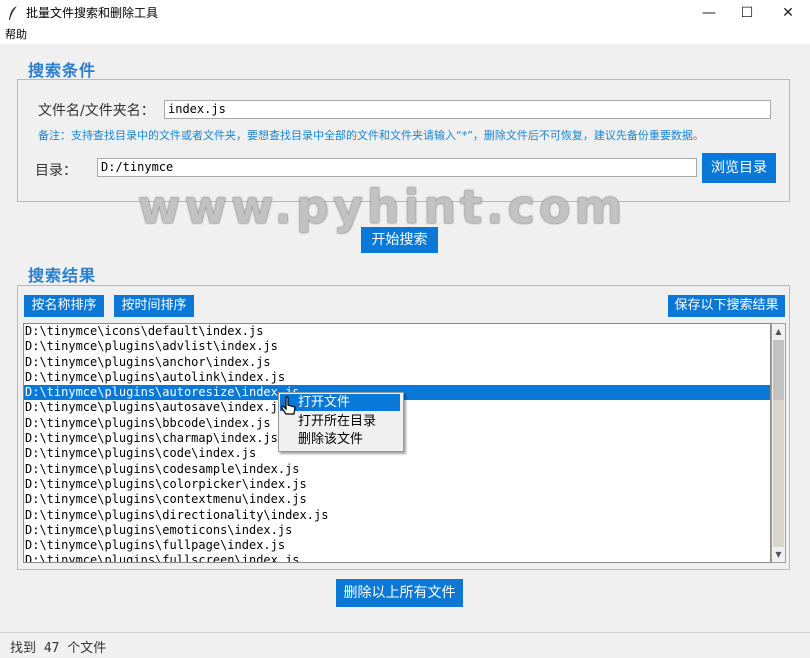  Describe the element at coordinates (405, 13) in the screenshot. I see `title-bar: 批量文件搜索和删除工具 — ☐ ✕` at that location.